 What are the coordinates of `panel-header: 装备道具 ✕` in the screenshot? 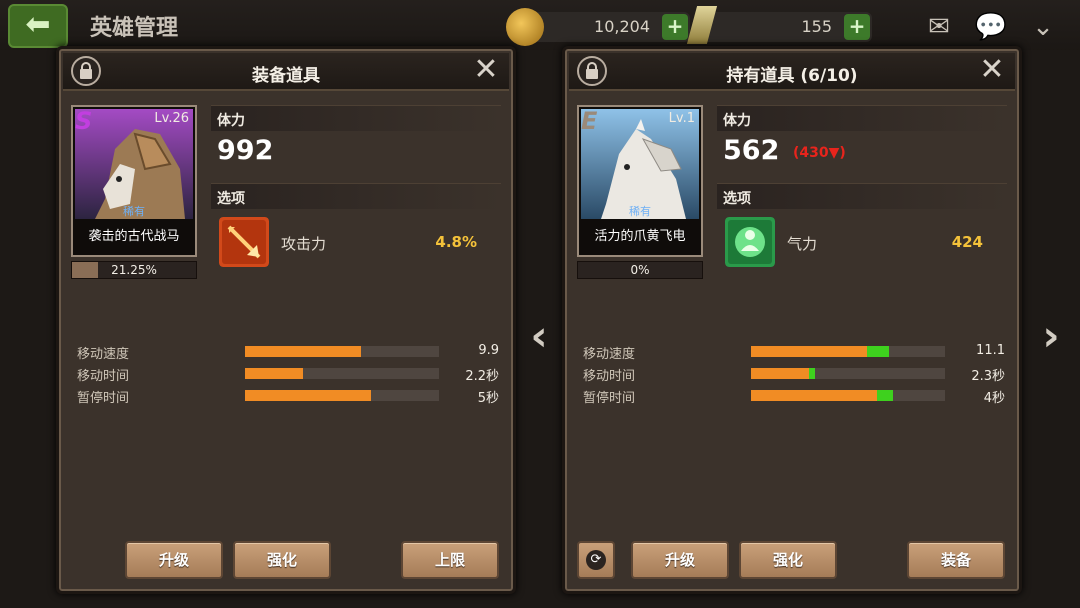 It's located at (286, 72).